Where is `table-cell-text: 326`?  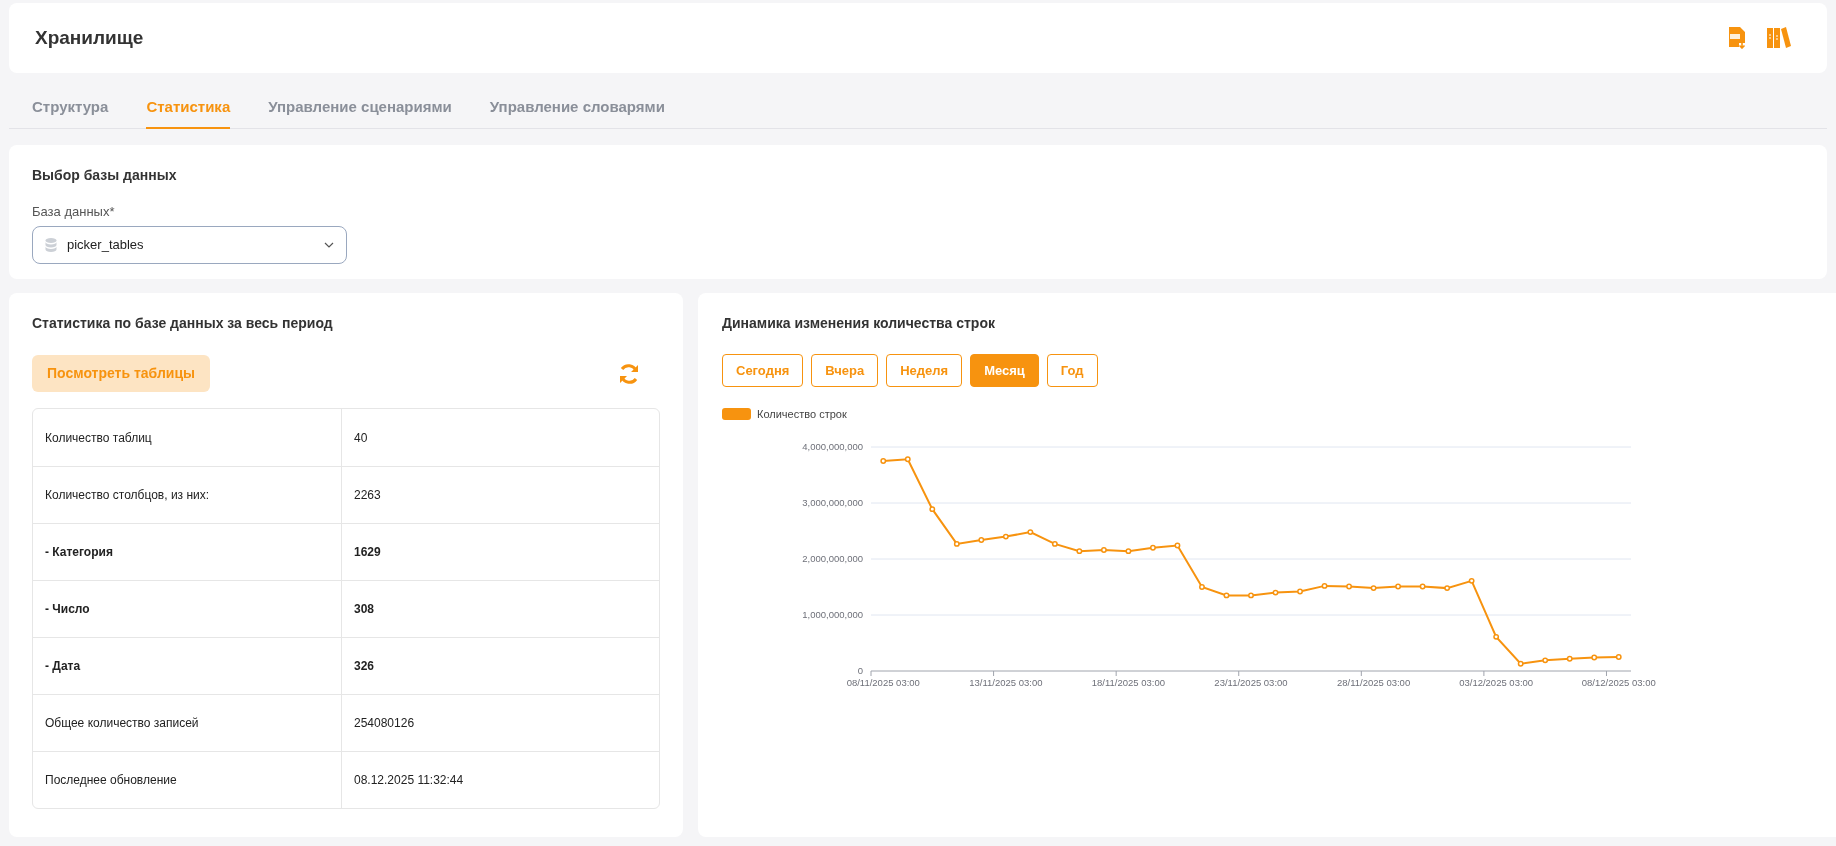 table-cell-text: 326 is located at coordinates (364, 666).